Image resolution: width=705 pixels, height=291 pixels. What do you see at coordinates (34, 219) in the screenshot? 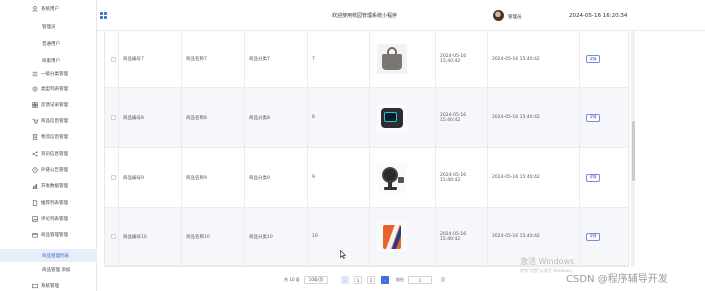
I see `image-icon` at bounding box center [34, 219].